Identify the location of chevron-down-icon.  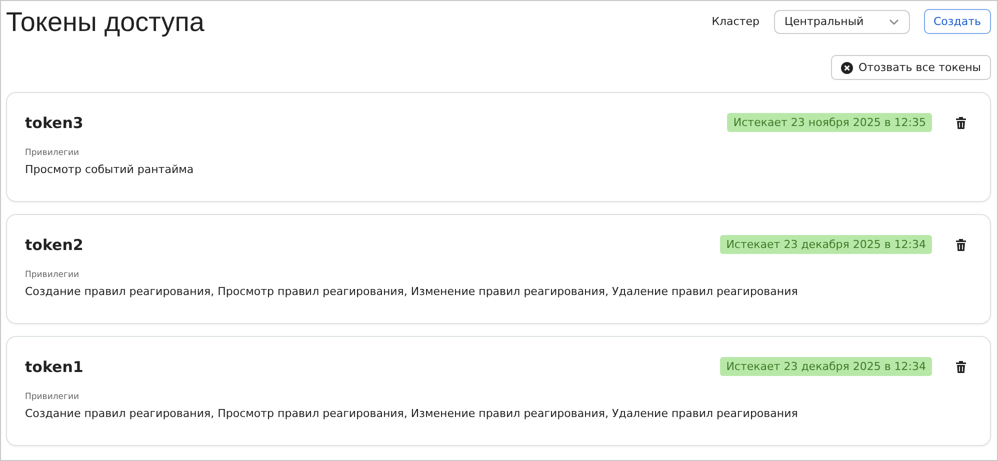
(893, 21).